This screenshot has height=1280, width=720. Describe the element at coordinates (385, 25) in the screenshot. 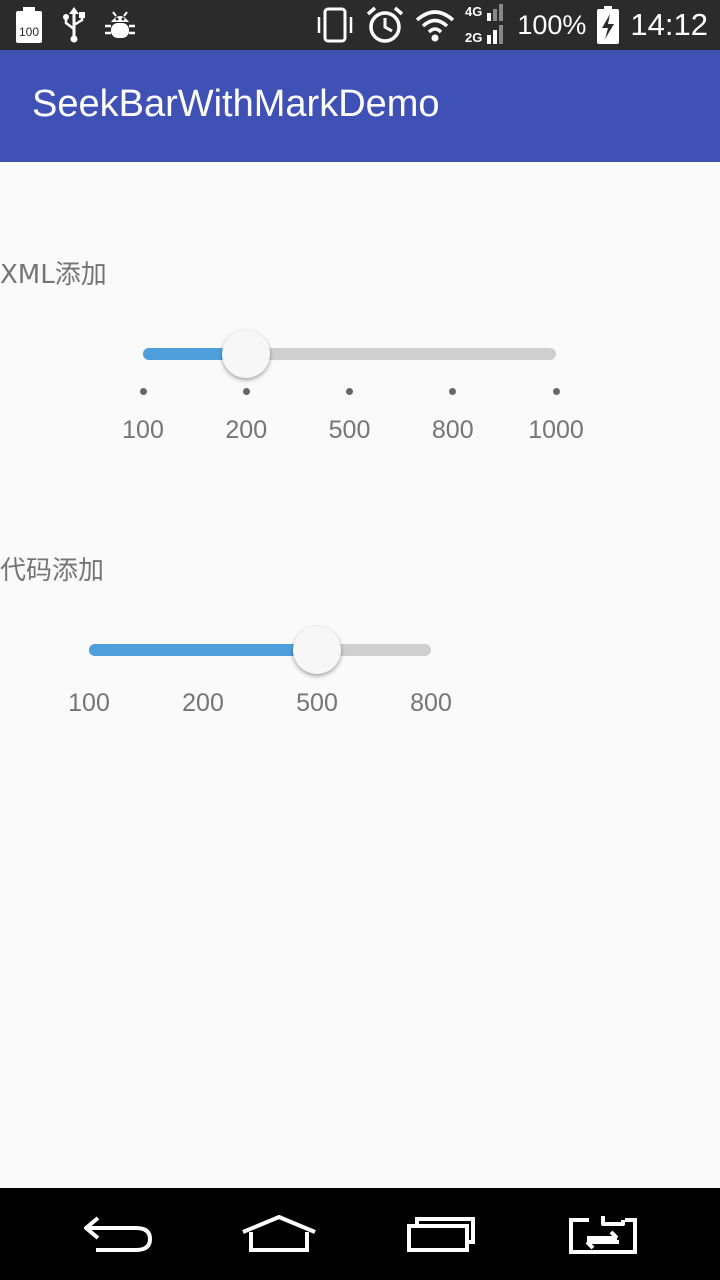

I see `alarm-icon` at that location.